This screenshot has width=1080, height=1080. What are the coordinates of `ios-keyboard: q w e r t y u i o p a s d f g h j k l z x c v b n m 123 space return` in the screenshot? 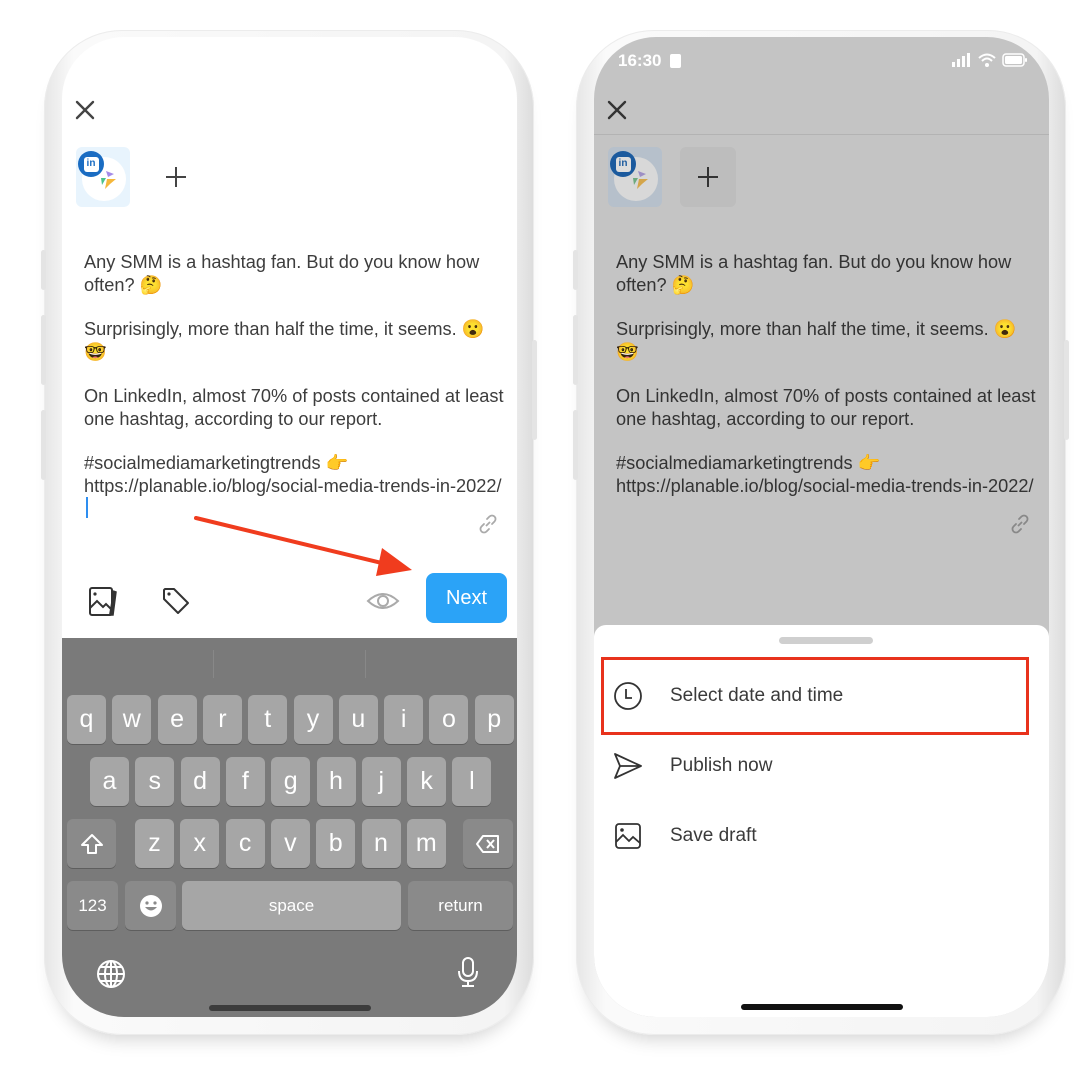 It's located at (289, 827).